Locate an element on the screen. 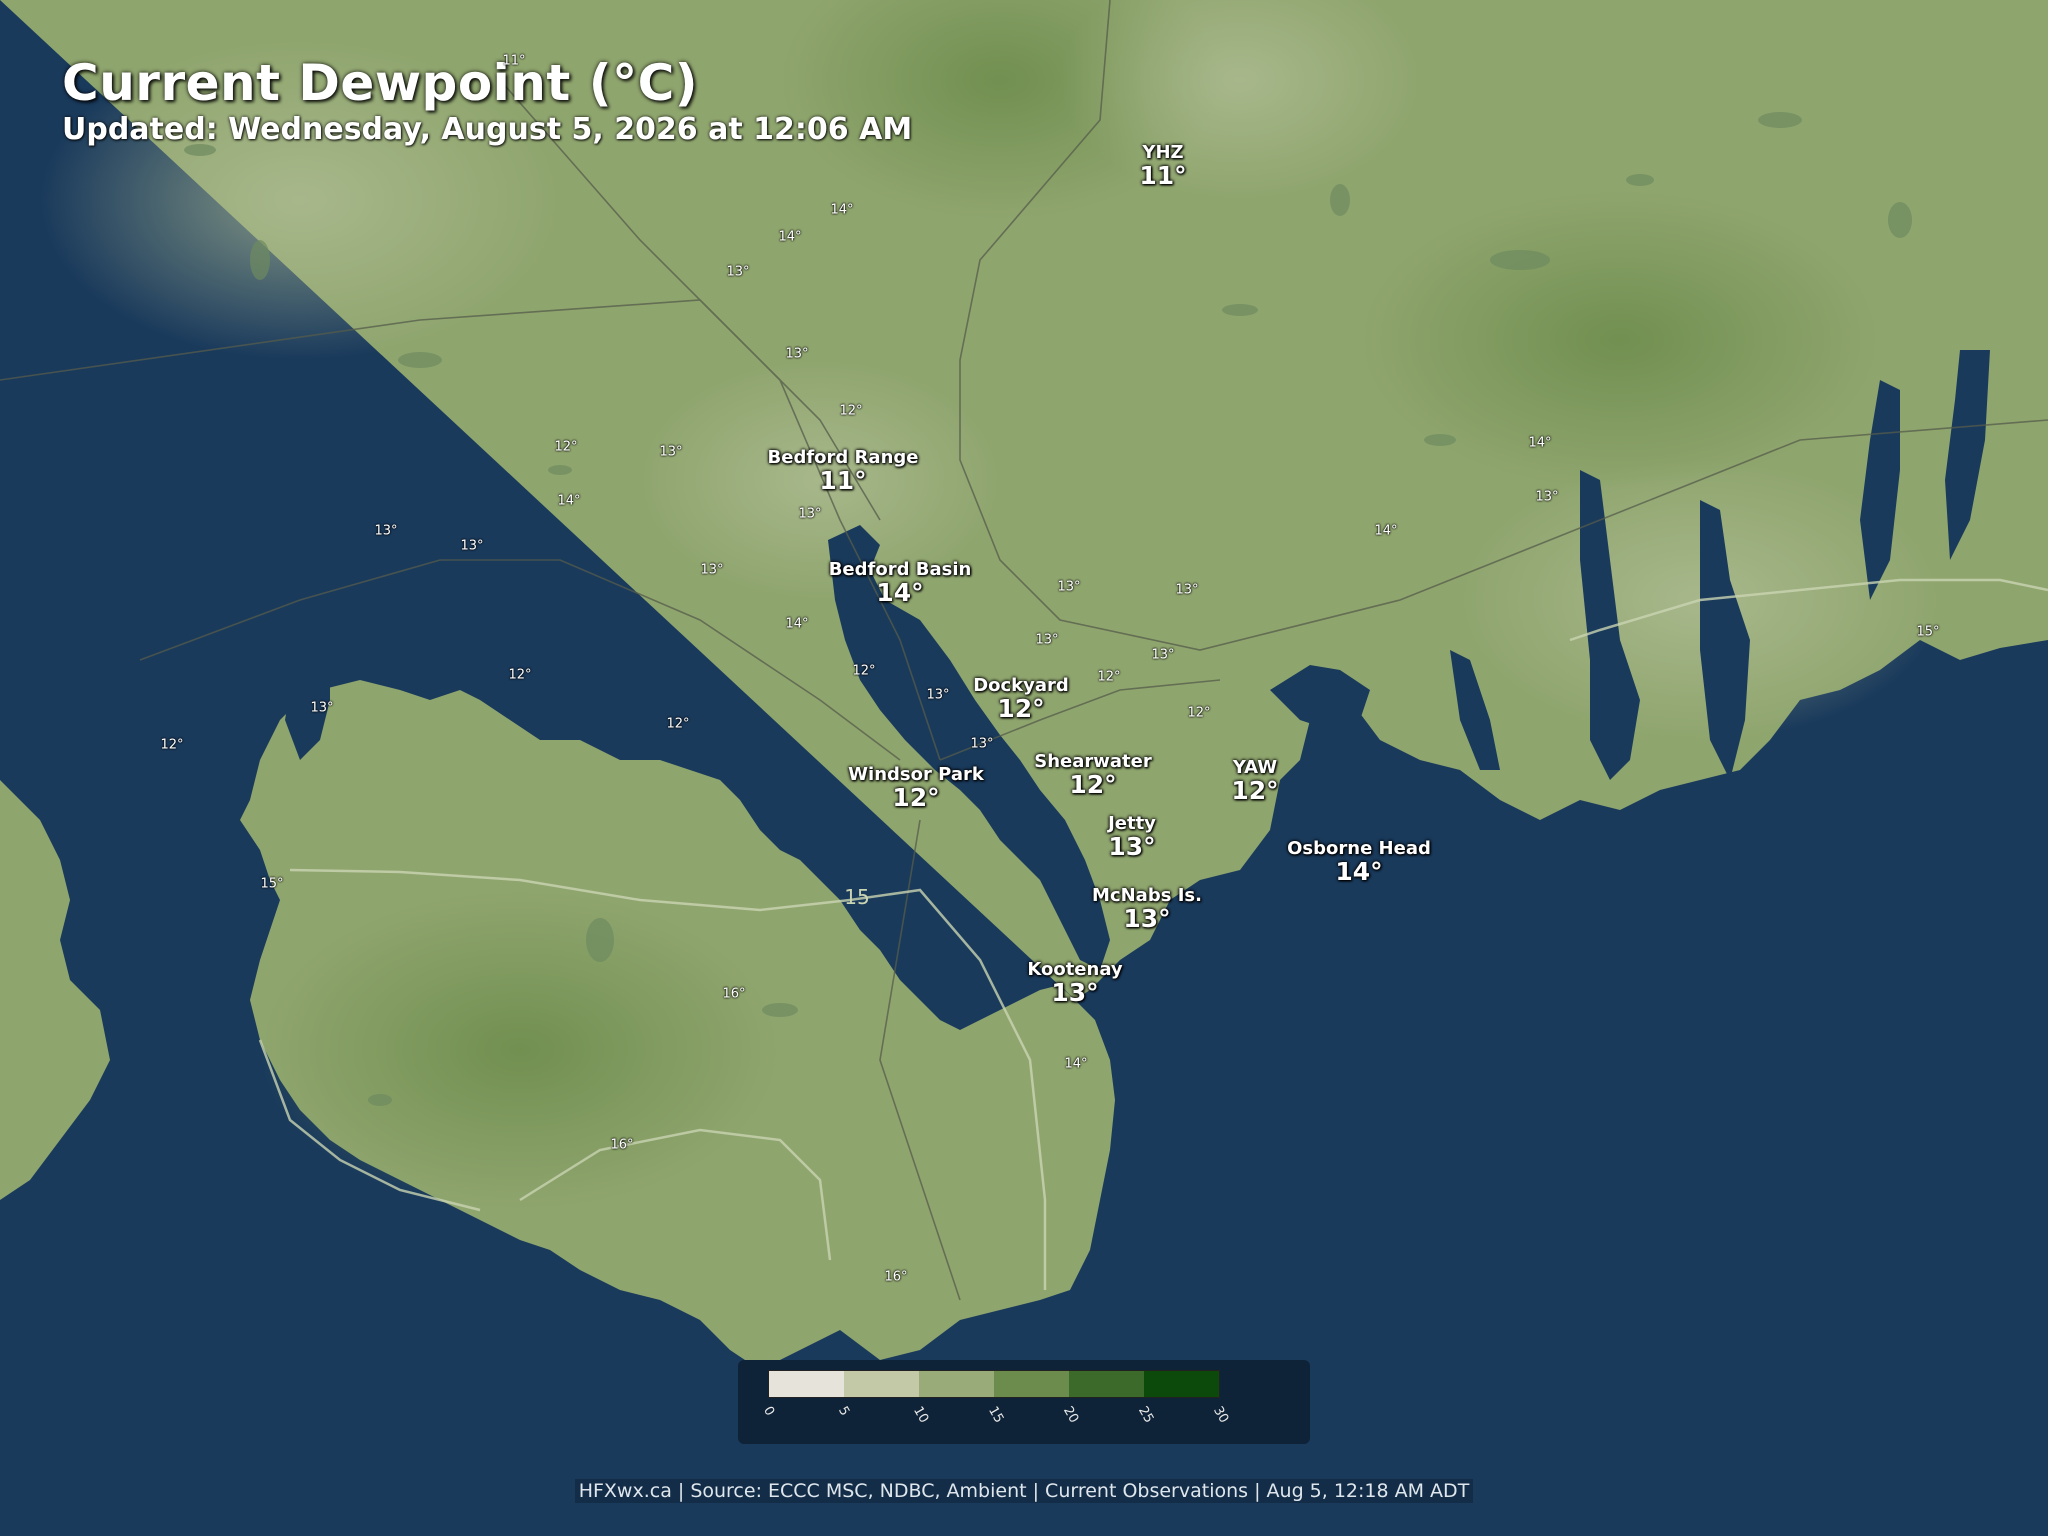 This screenshot has width=2048, height=1536. legend-tick: 10 is located at coordinates (921, 1415).